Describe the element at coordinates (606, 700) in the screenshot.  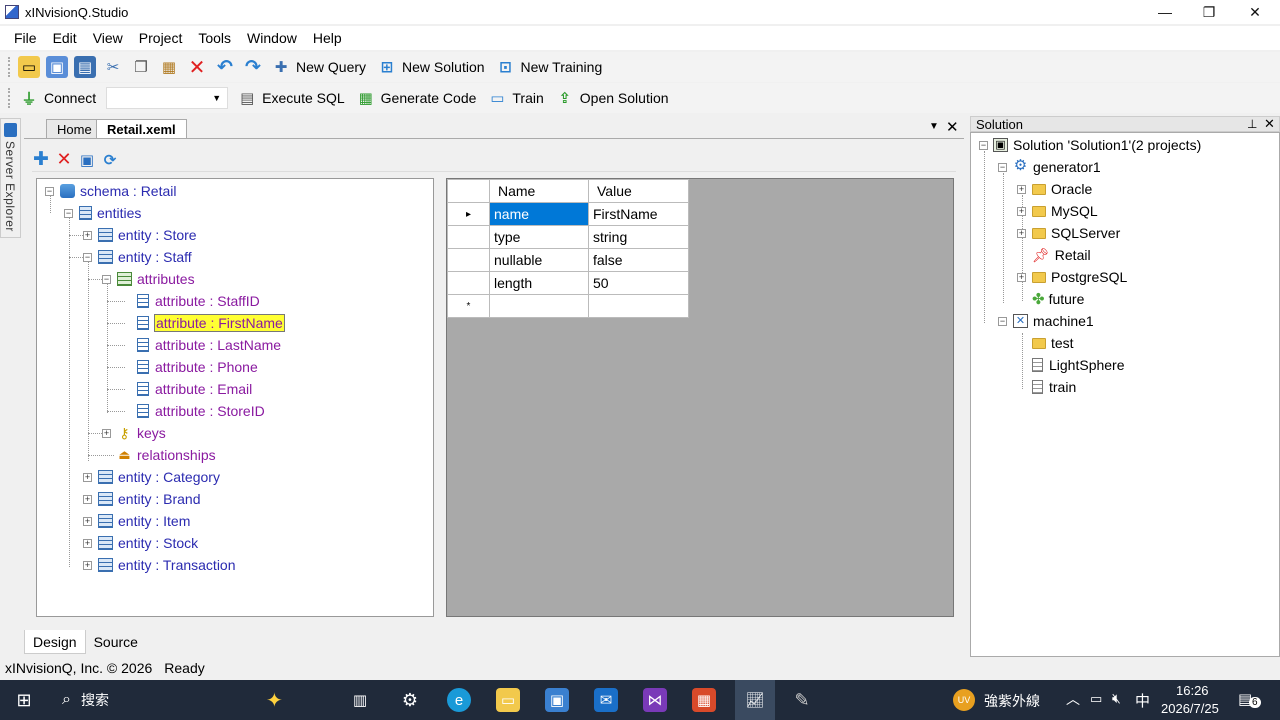
I see `mail-icon: ✉` at that location.